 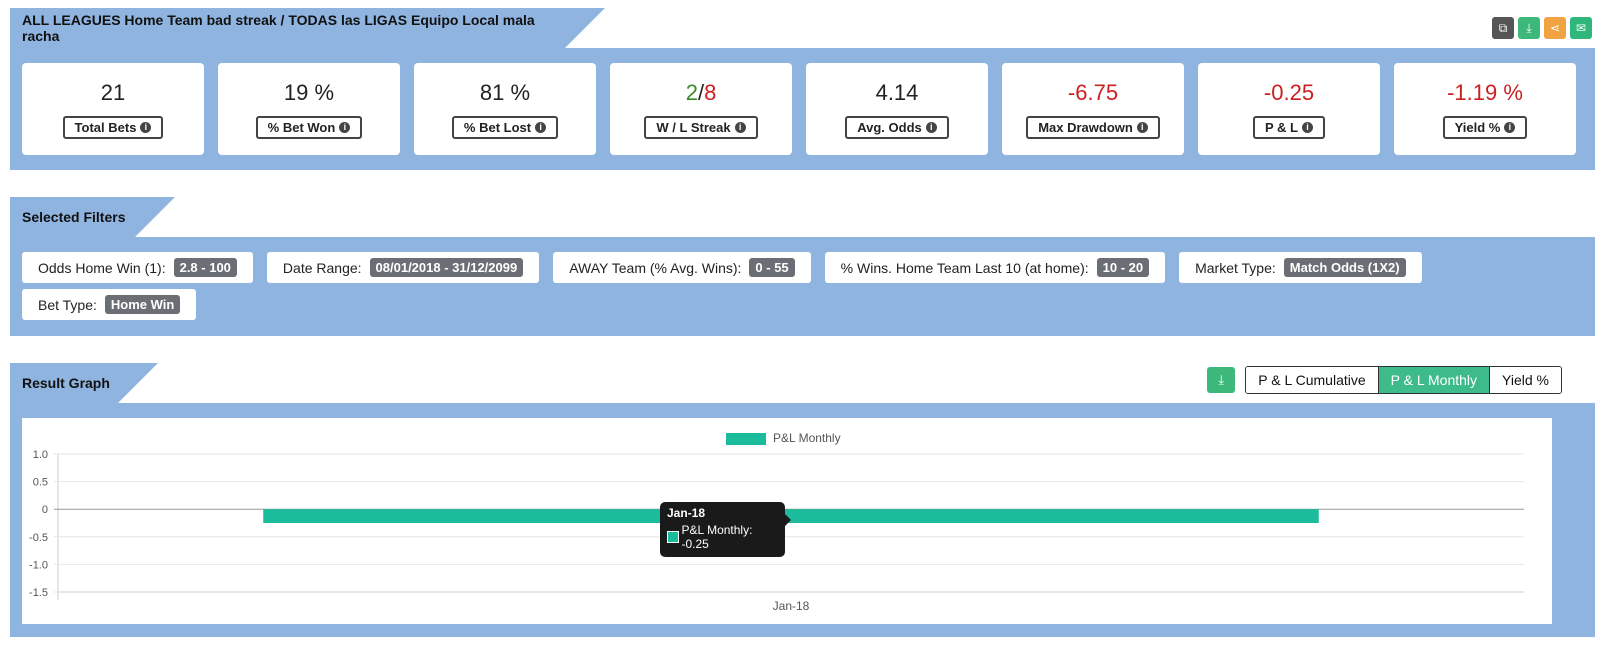 What do you see at coordinates (1434, 380) in the screenshot?
I see `view-toggle-p-l-monthly: P & L Monthly` at bounding box center [1434, 380].